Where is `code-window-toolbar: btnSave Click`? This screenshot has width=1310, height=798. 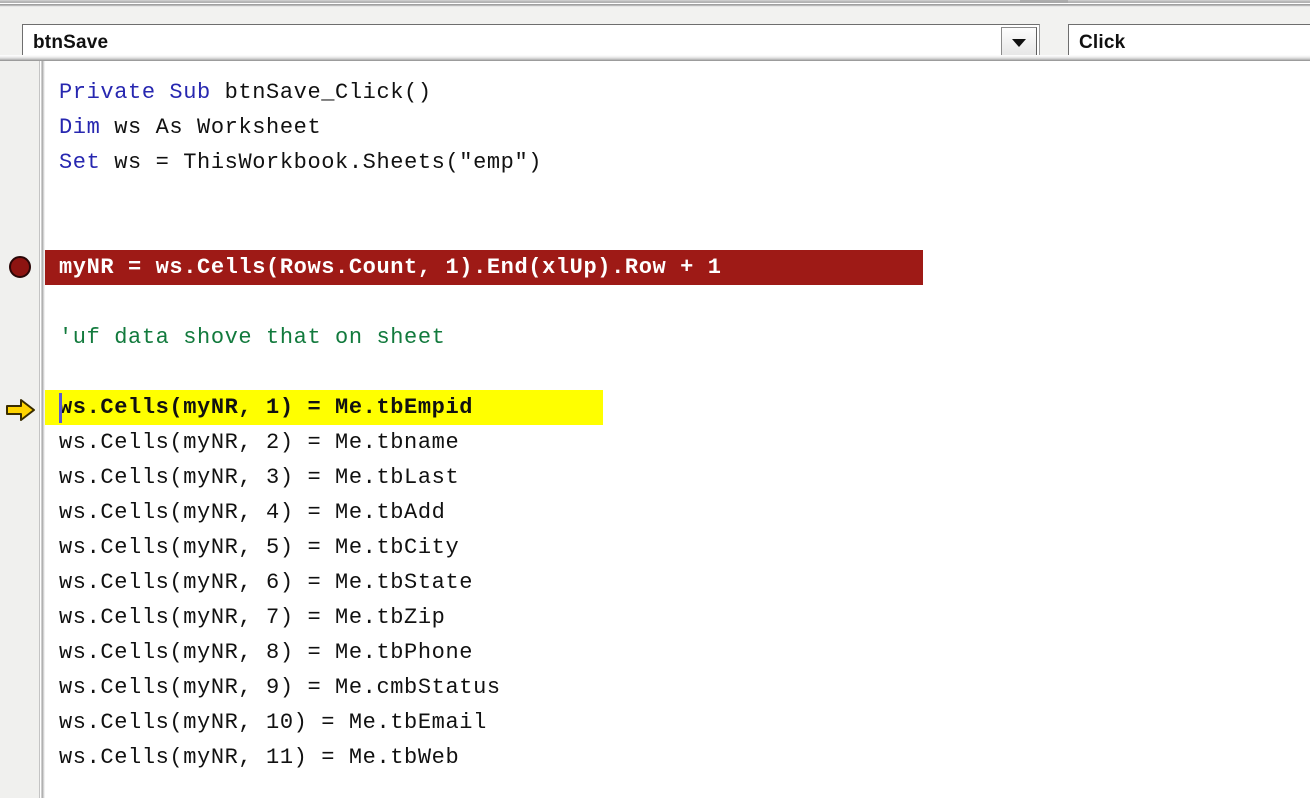 code-window-toolbar: btnSave Click is located at coordinates (655, 34).